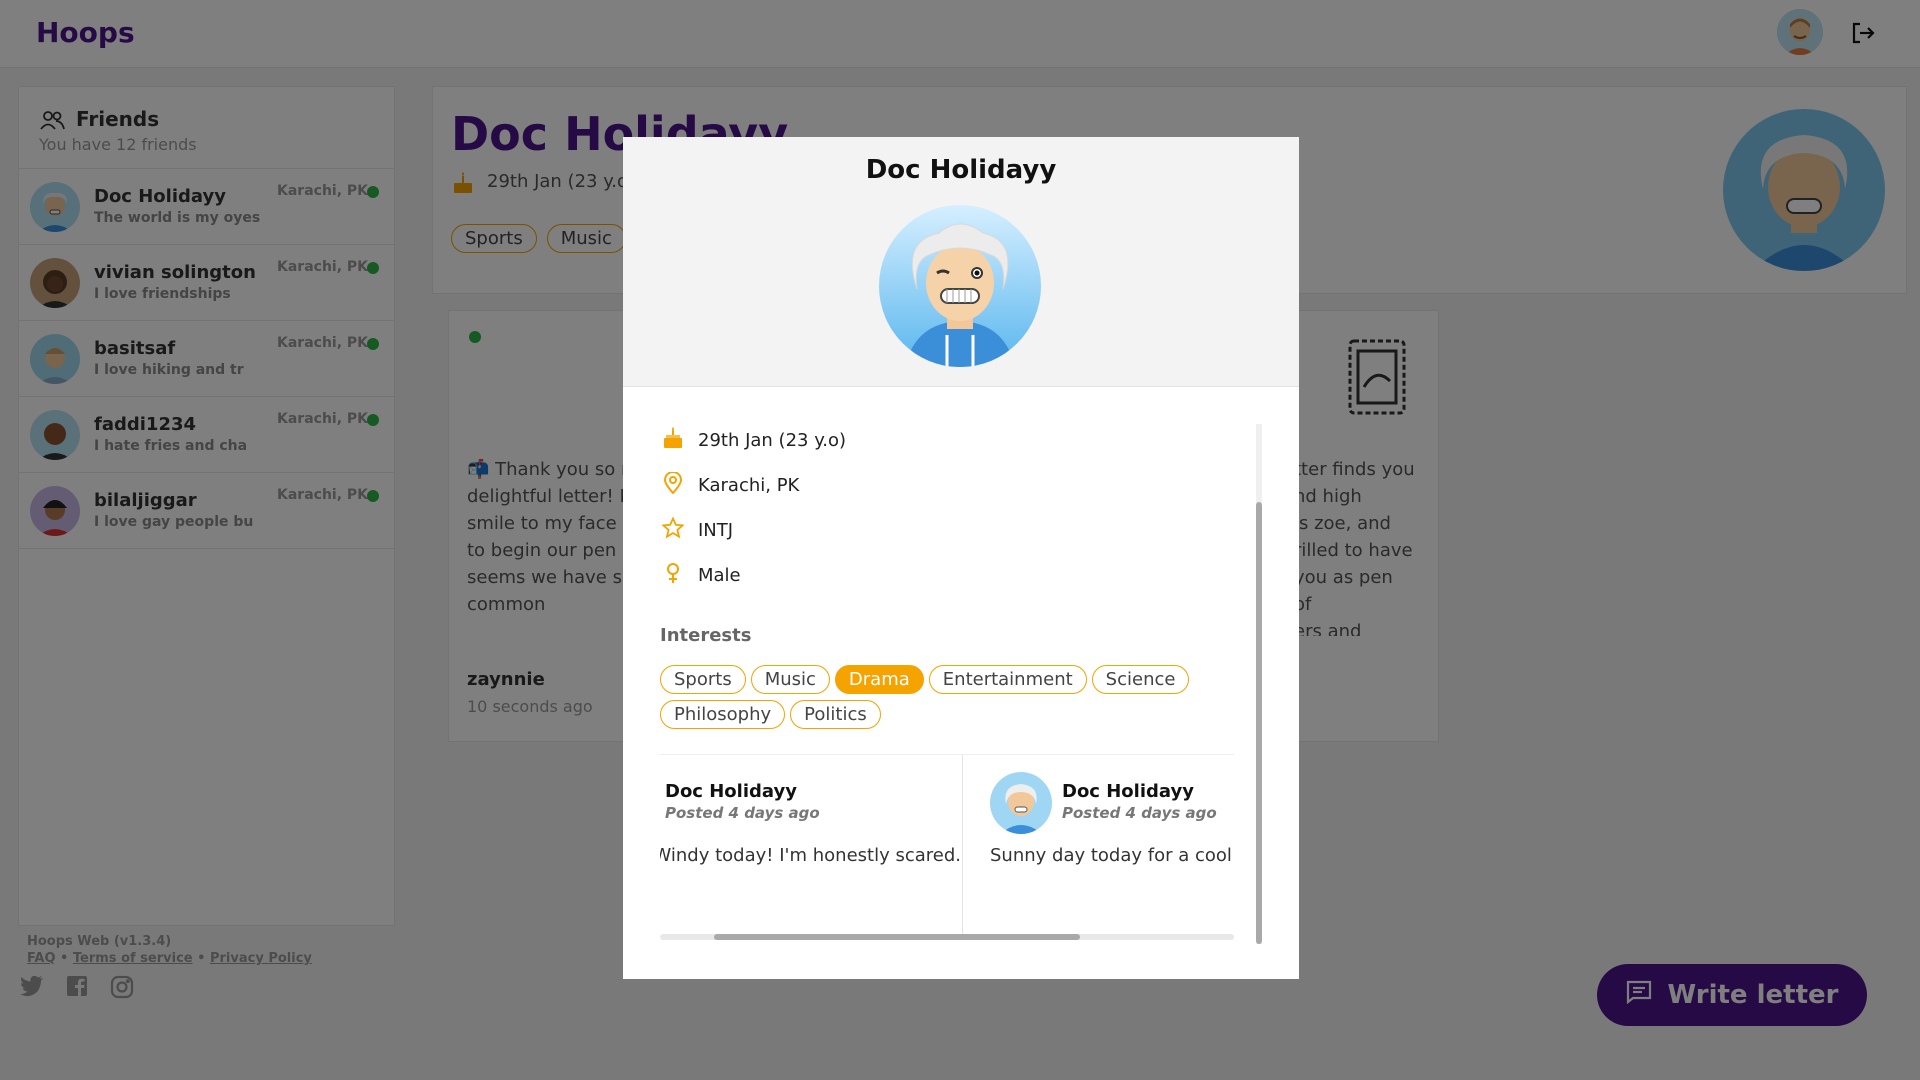 The image size is (1920, 1080). I want to click on interest-tag-politics: Politics, so click(835, 714).